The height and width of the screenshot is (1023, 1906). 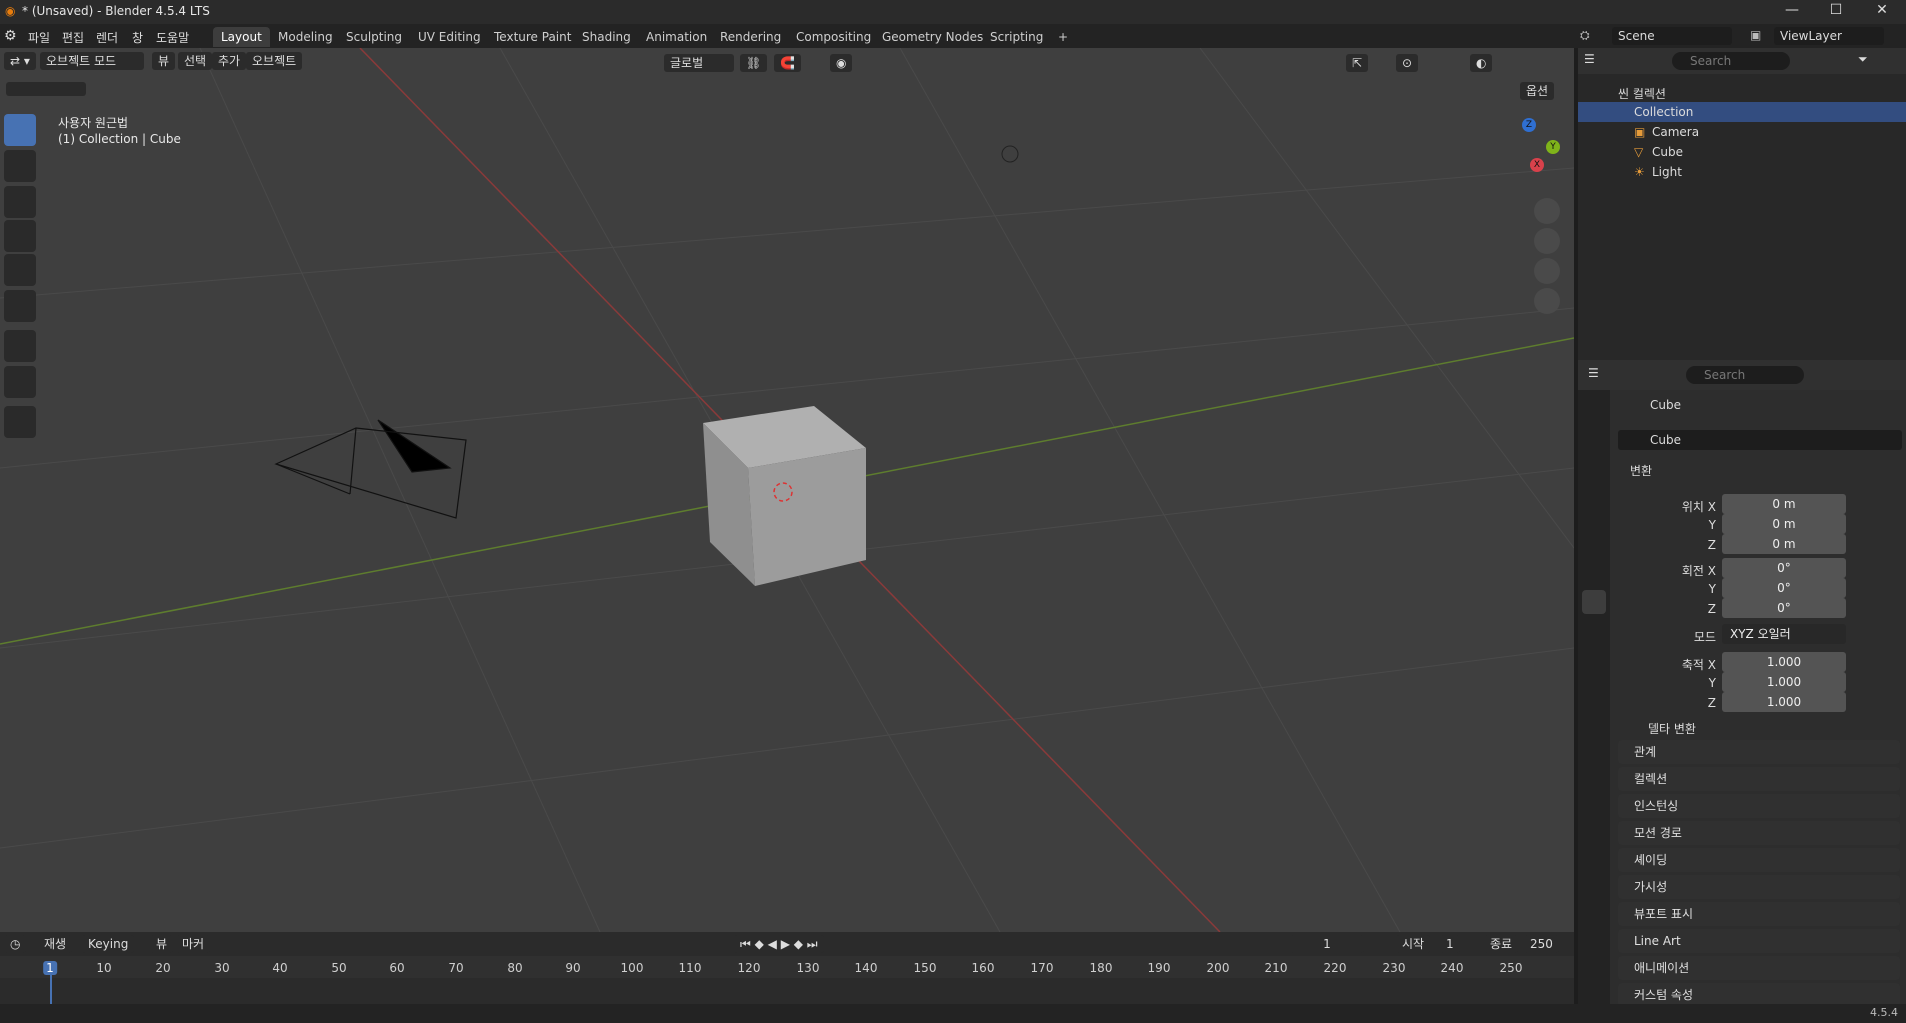 I want to click on panel-instancing: 인스턴싱, so click(x=1759, y=806).